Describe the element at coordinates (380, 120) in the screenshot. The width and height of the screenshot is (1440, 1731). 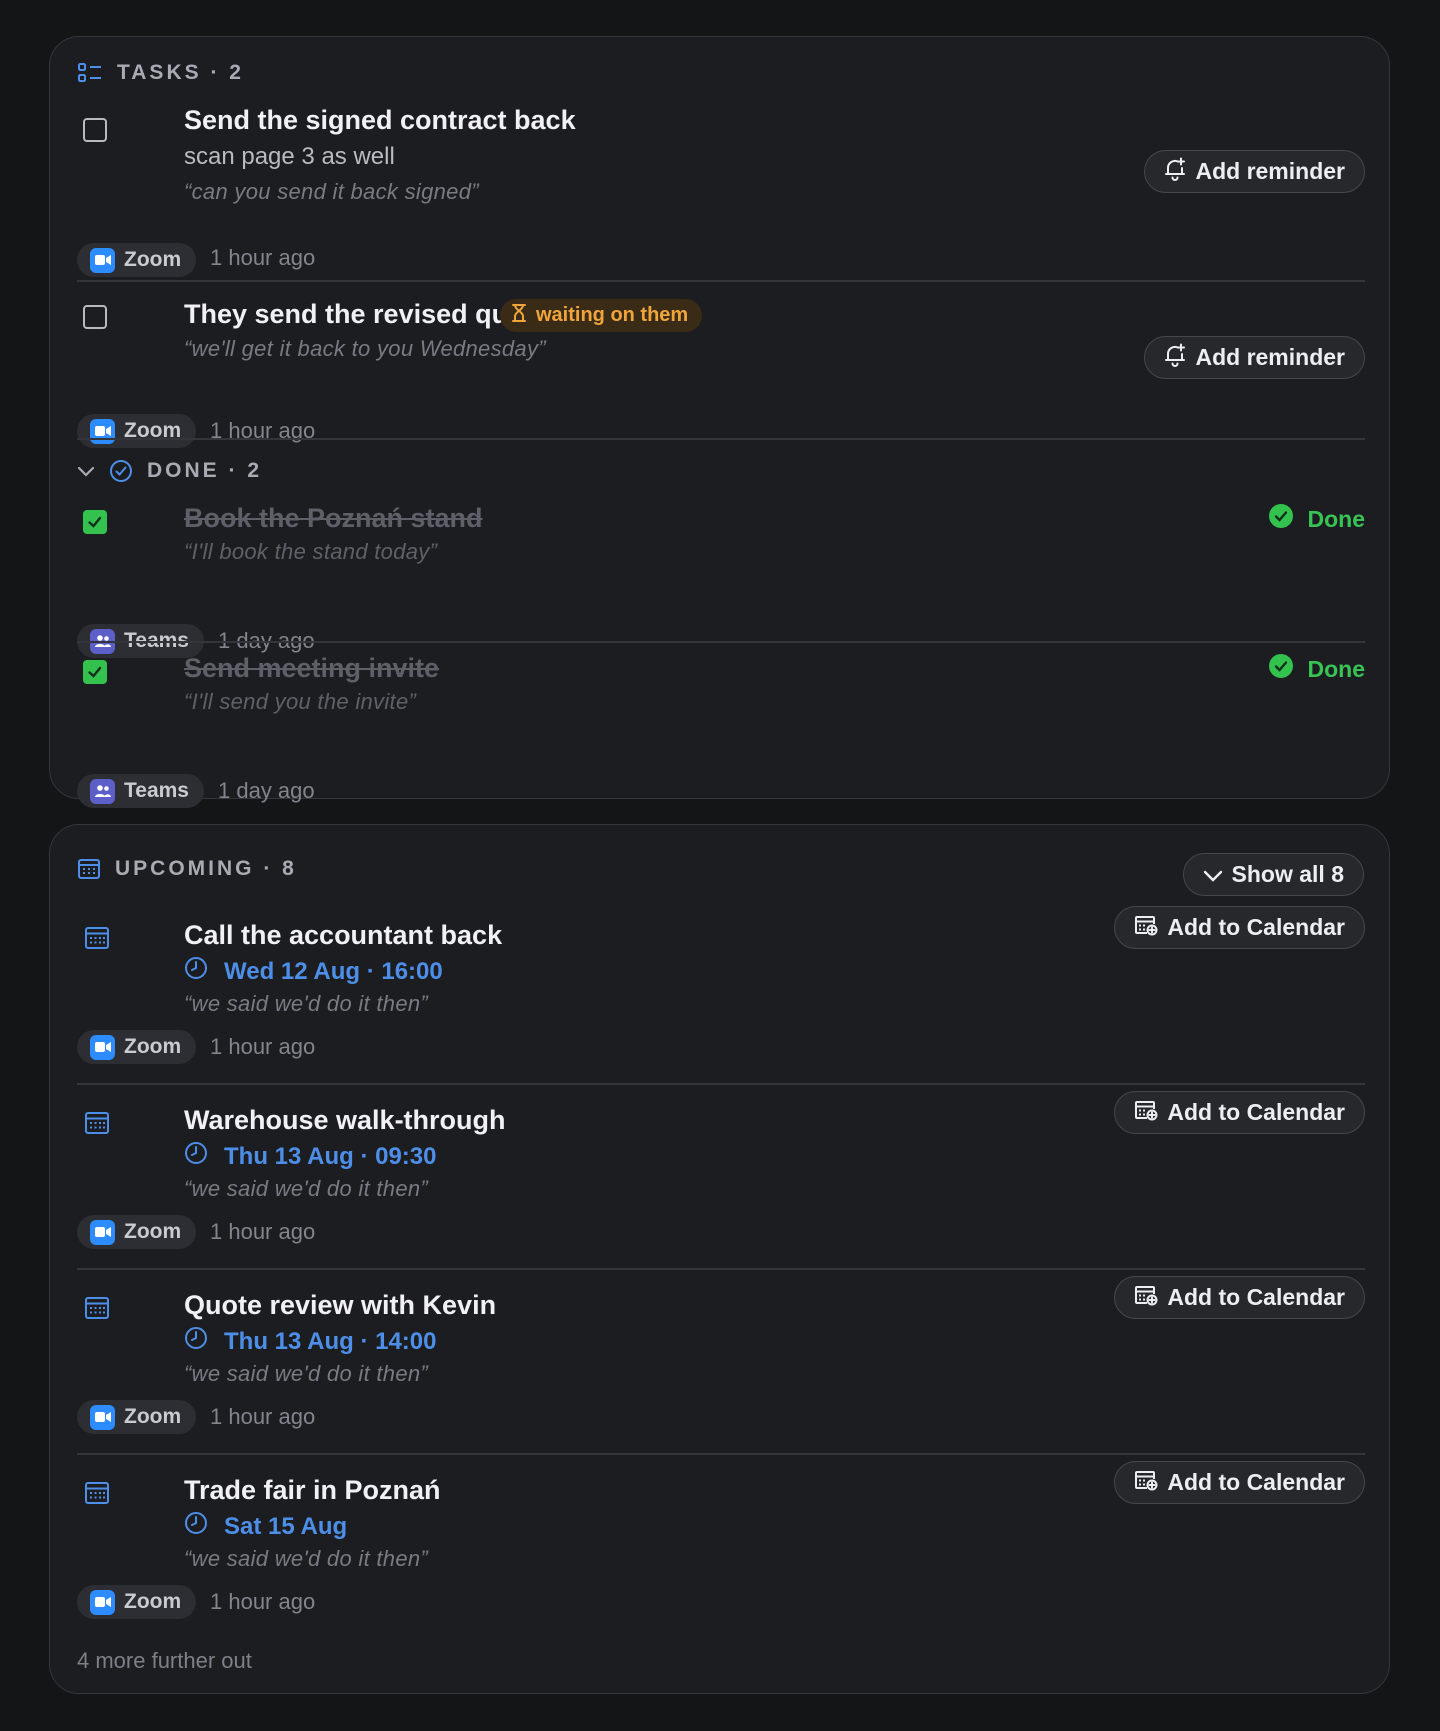
I see `task-title: Send the signed contract back` at that location.